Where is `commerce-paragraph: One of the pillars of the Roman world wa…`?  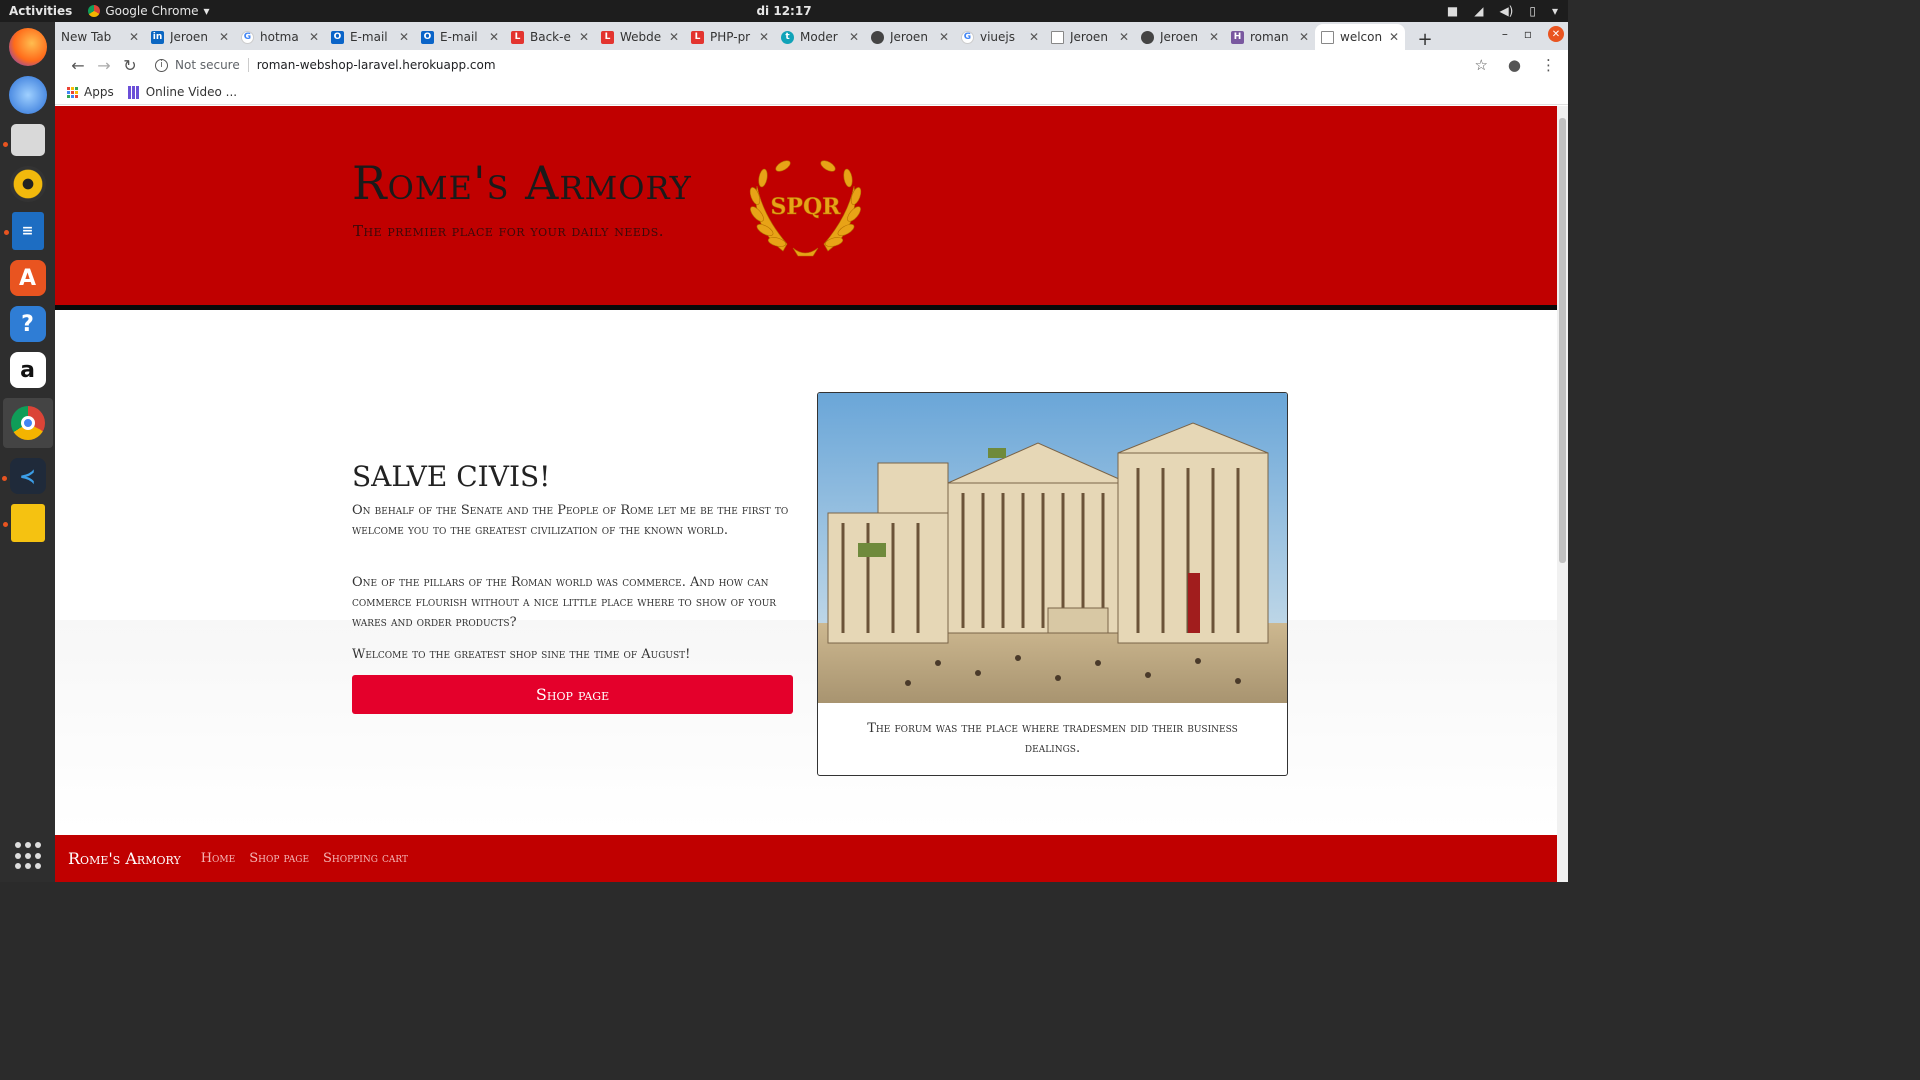 commerce-paragraph: One of the pillars of the Roman world wa… is located at coordinates (564, 602).